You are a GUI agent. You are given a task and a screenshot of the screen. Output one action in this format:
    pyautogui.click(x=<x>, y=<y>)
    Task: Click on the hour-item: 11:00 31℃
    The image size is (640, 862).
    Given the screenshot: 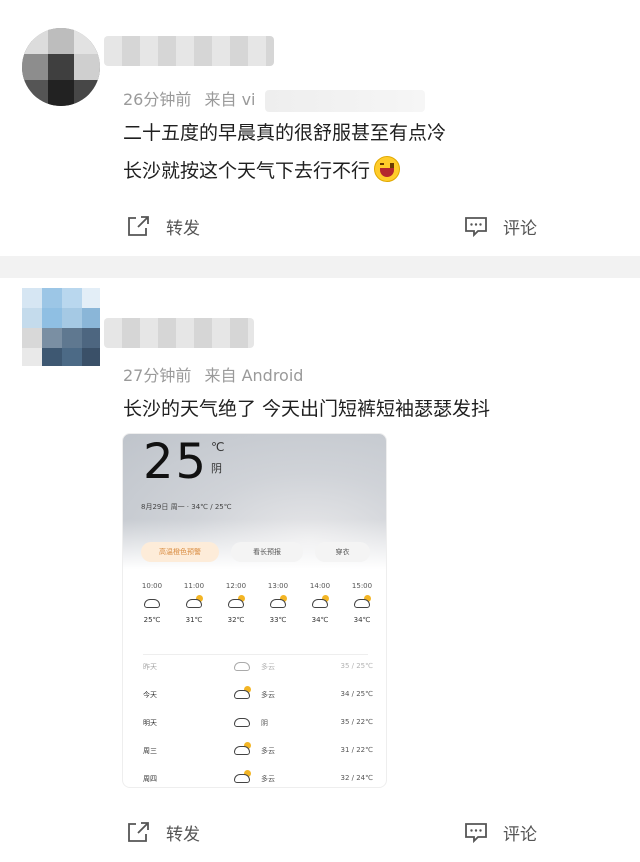 What is the action you would take?
    pyautogui.click(x=194, y=603)
    